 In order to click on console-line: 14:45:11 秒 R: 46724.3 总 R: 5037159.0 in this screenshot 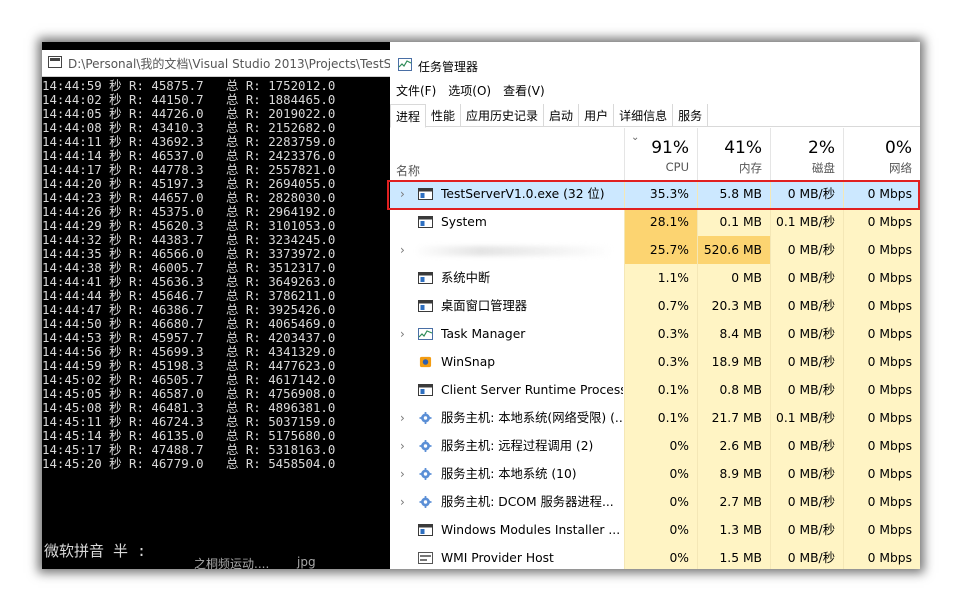, I will do `click(189, 421)`.